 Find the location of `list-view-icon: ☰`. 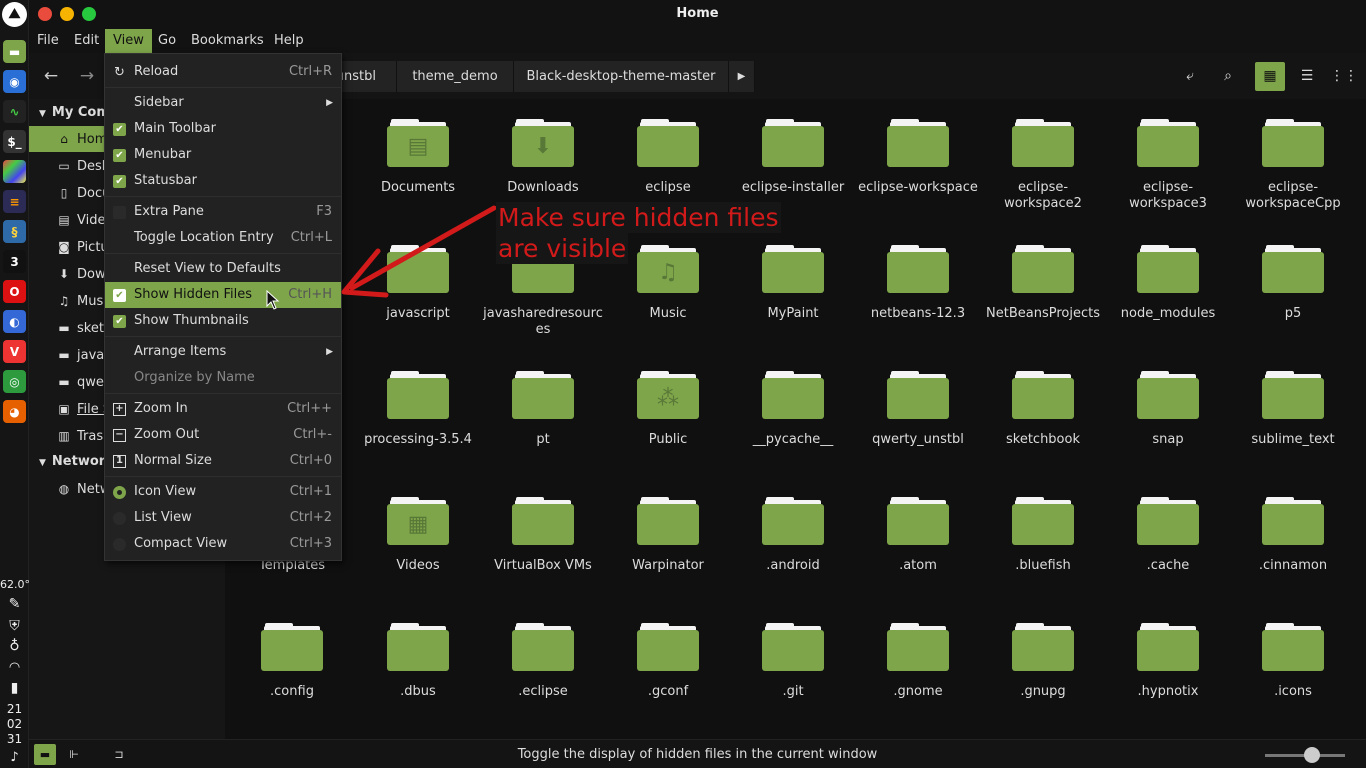

list-view-icon: ☰ is located at coordinates (1307, 76).